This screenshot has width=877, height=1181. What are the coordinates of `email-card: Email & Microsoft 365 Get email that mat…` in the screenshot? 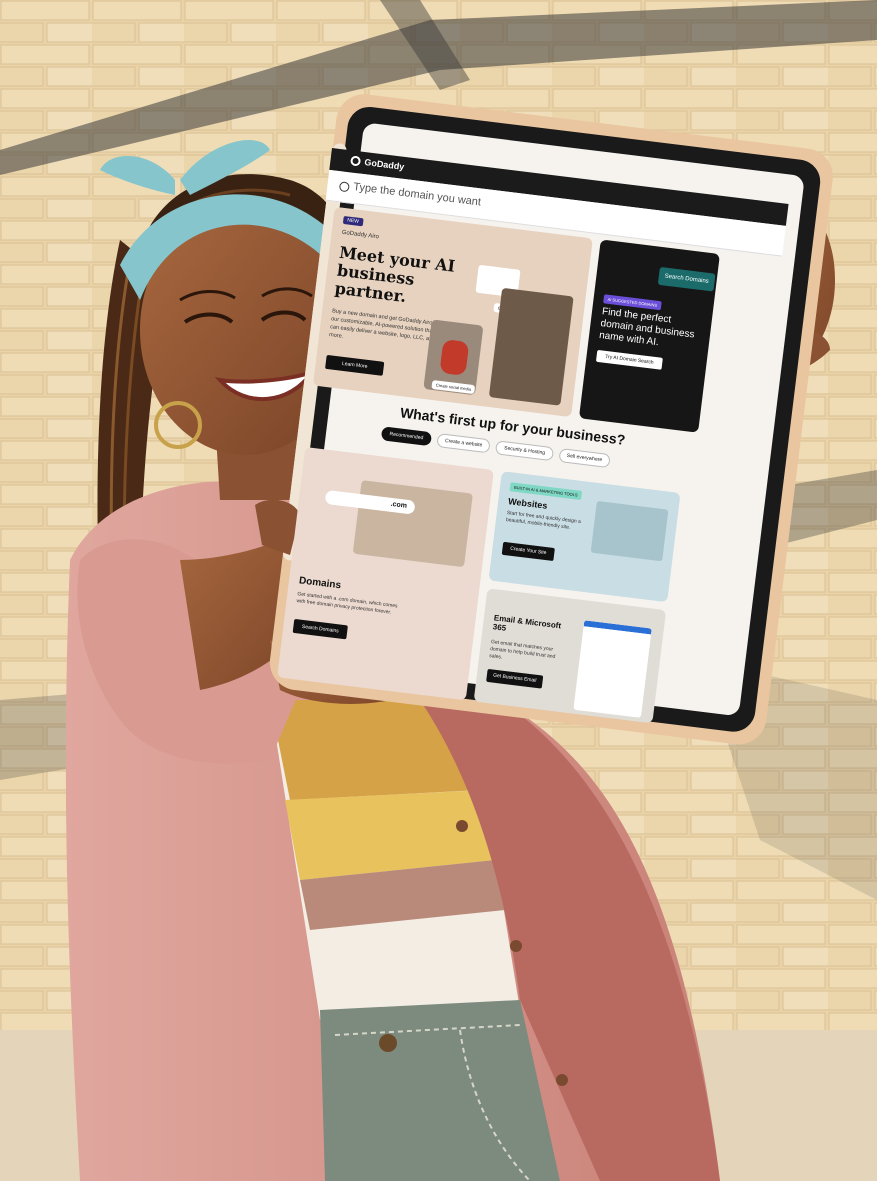 It's located at (570, 656).